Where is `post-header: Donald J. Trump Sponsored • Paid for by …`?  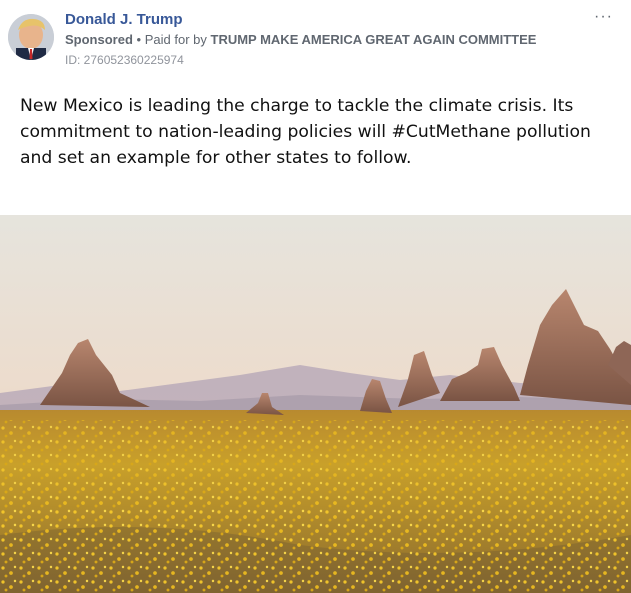
post-header: Donald J. Trump Sponsored • Paid for by … is located at coordinates (328, 40).